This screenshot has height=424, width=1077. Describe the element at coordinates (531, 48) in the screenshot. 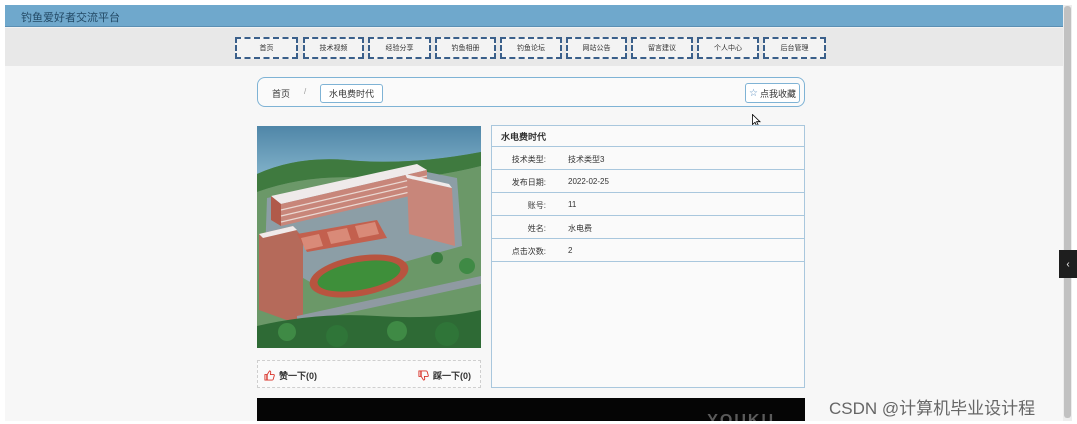

I see `nav-fishing-forum: 钓鱼论坛` at that location.